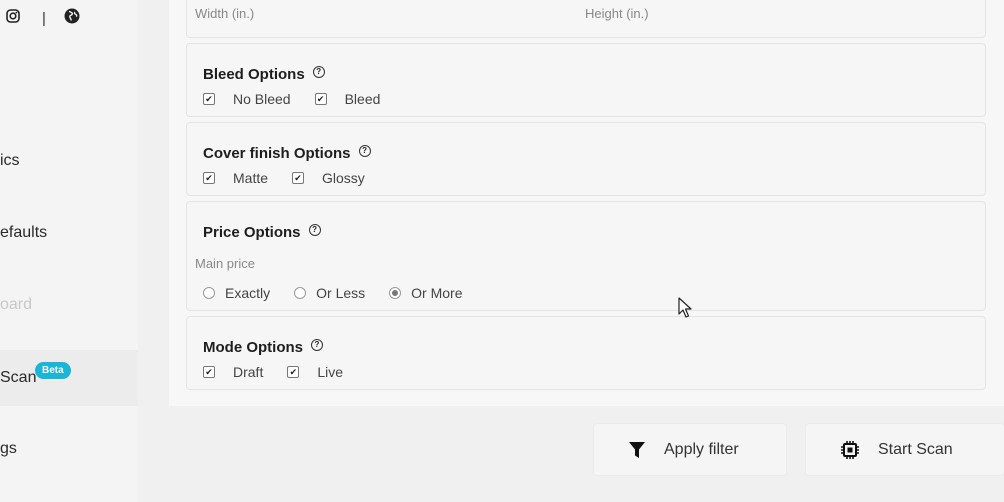 This screenshot has height=502, width=1004. I want to click on card-title-text: Price Options, so click(252, 232).